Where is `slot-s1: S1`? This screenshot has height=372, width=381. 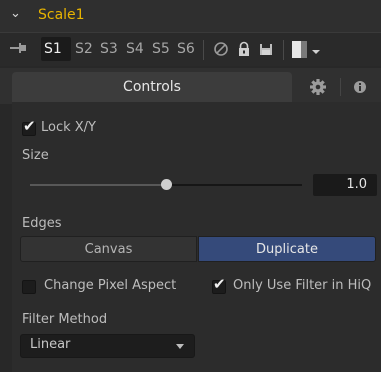 slot-s1: S1 is located at coordinates (53, 49).